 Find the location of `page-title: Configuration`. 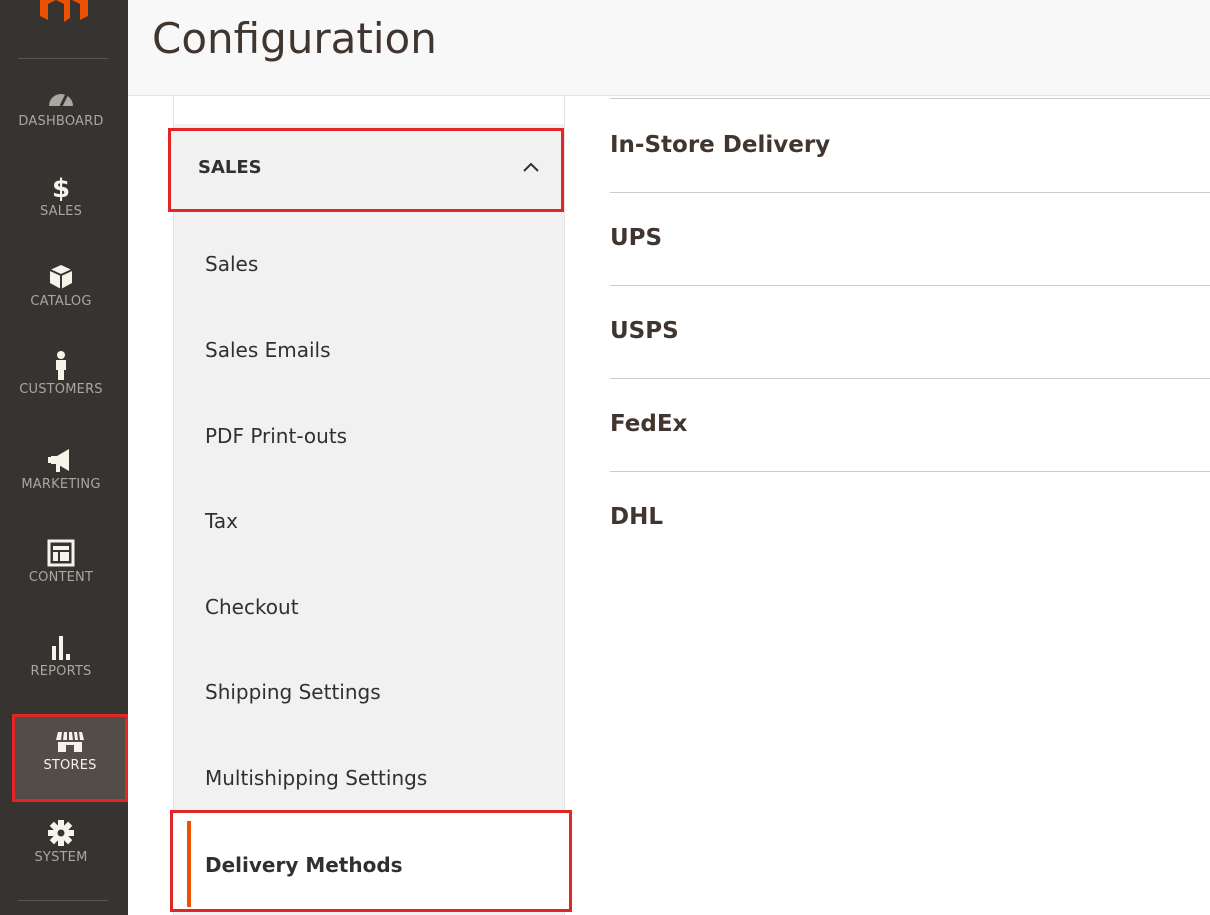

page-title: Configuration is located at coordinates (294, 38).